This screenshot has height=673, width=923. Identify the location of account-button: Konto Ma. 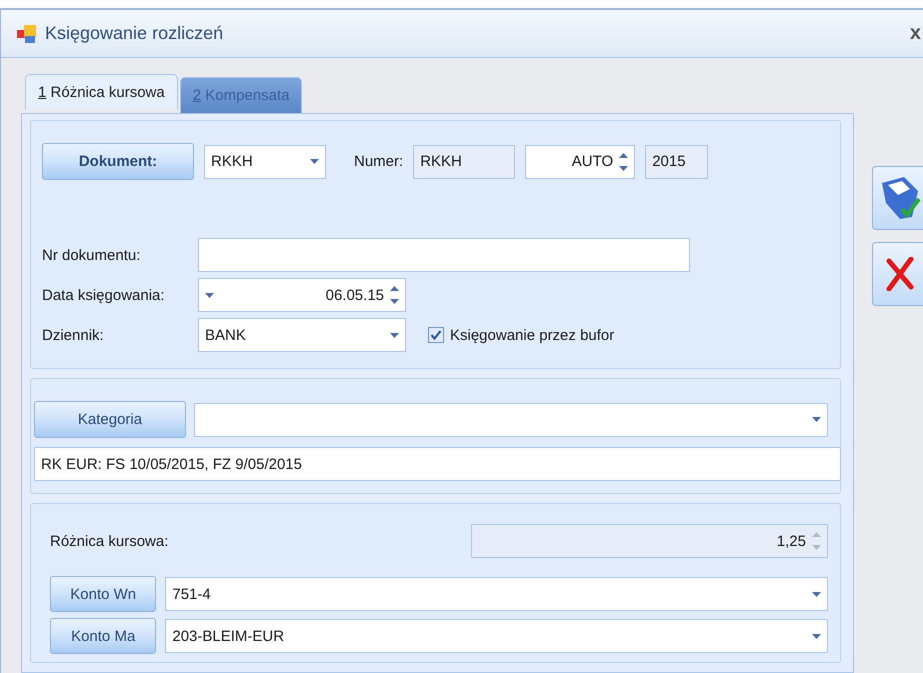
(103, 636).